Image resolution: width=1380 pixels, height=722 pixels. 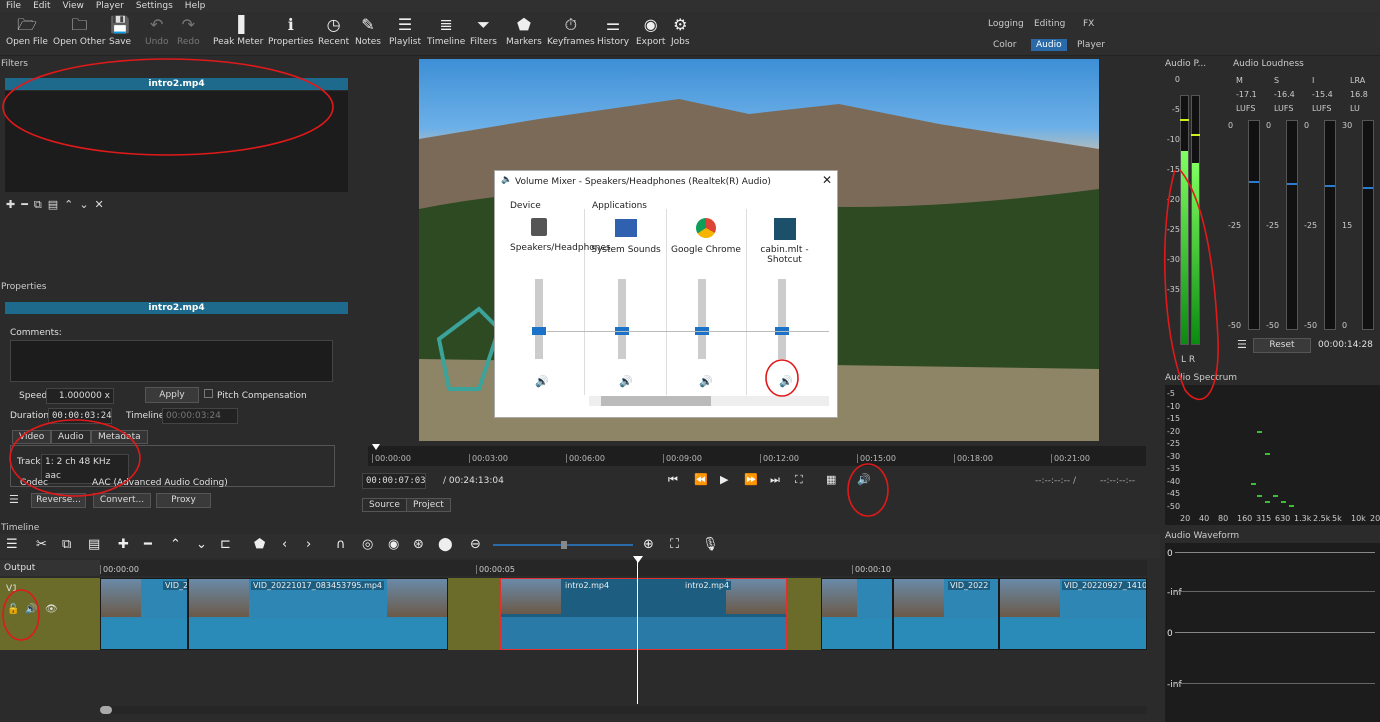 I want to click on annotation-track-lock, so click(x=21, y=615).